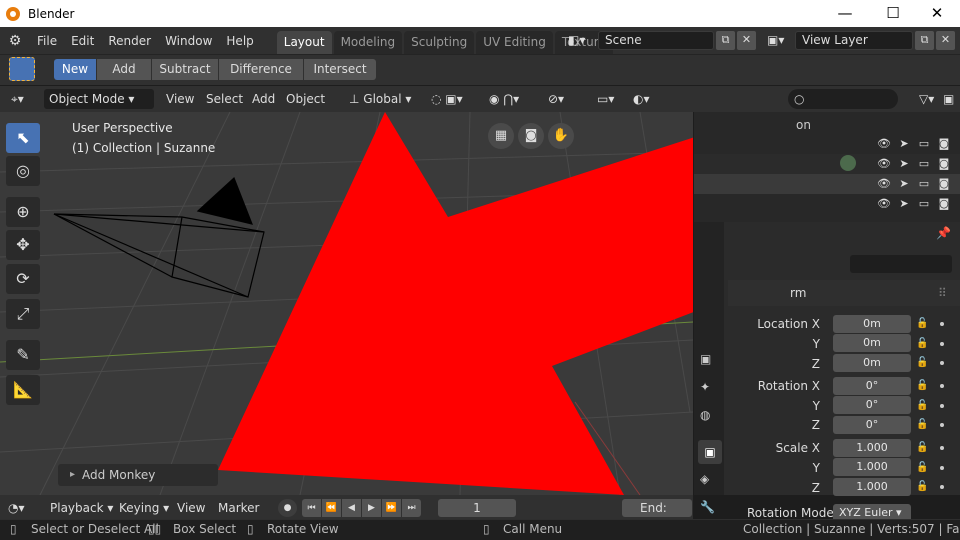  Describe the element at coordinates (239, 41) in the screenshot. I see `menu-help: Help` at that location.